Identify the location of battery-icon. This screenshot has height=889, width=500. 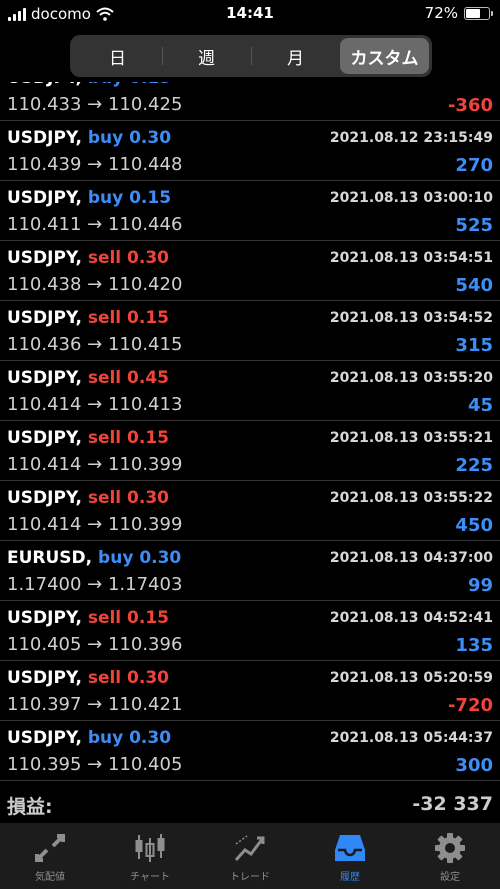
(478, 13).